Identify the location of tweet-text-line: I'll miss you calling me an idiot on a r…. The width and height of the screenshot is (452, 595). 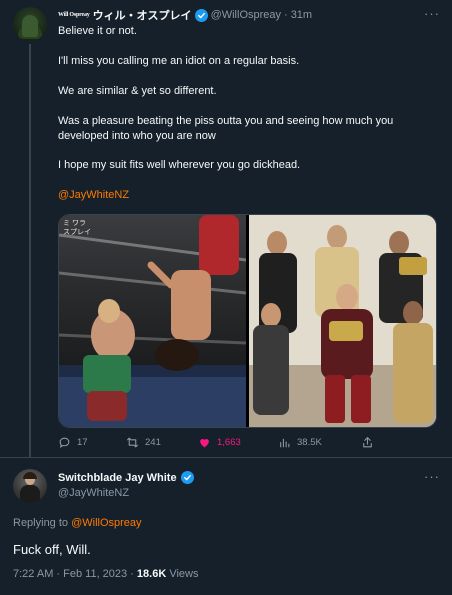
(179, 61).